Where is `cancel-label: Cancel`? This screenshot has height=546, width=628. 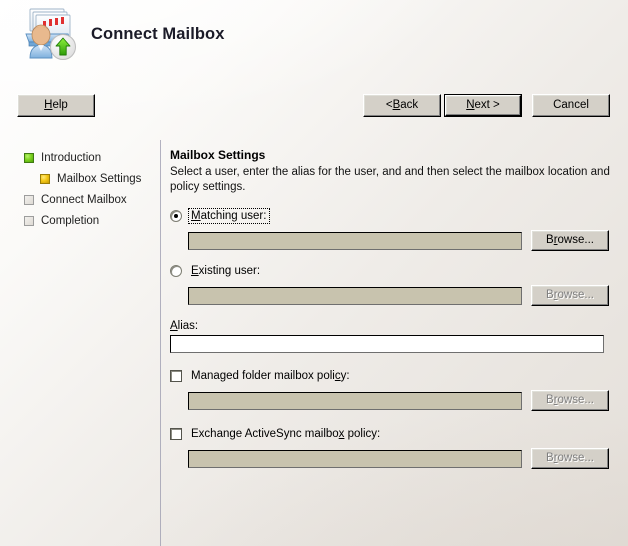
cancel-label: Cancel is located at coordinates (571, 104).